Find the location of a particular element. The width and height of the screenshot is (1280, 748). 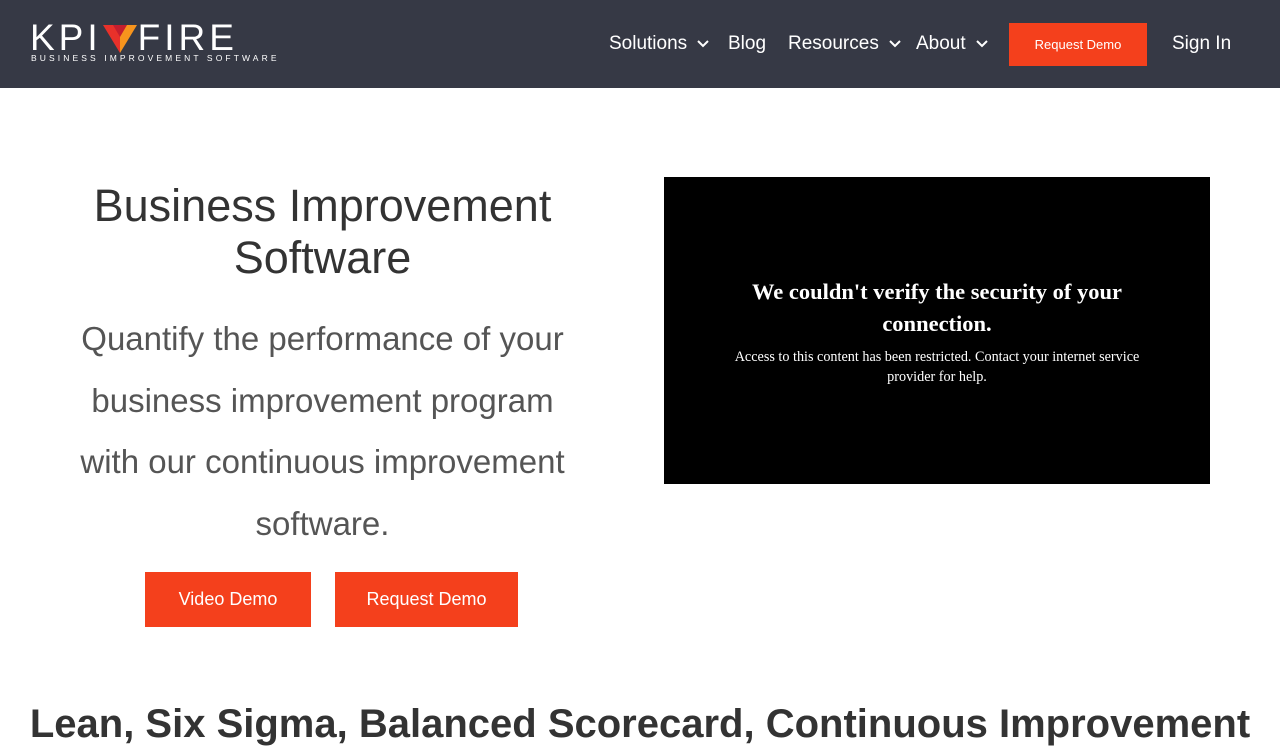

nav-resources: Resources is located at coordinates (845, 44).